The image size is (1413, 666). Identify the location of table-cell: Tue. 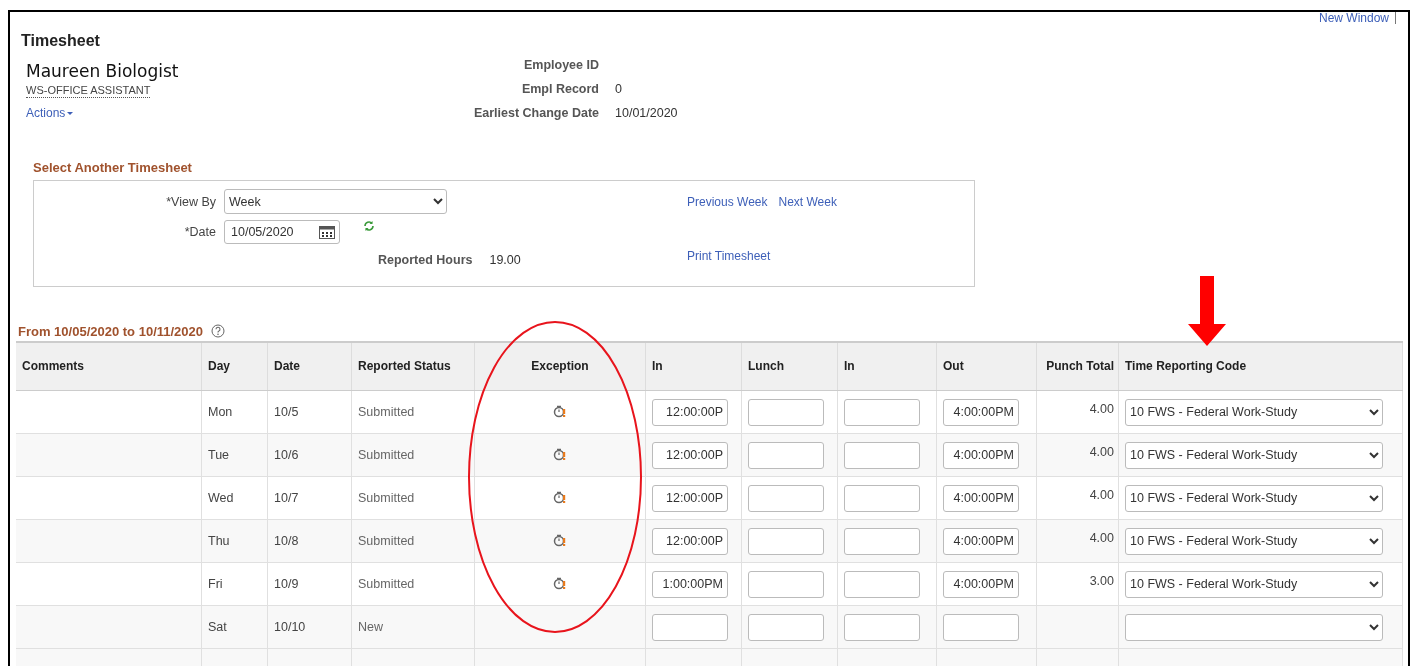
(219, 455).